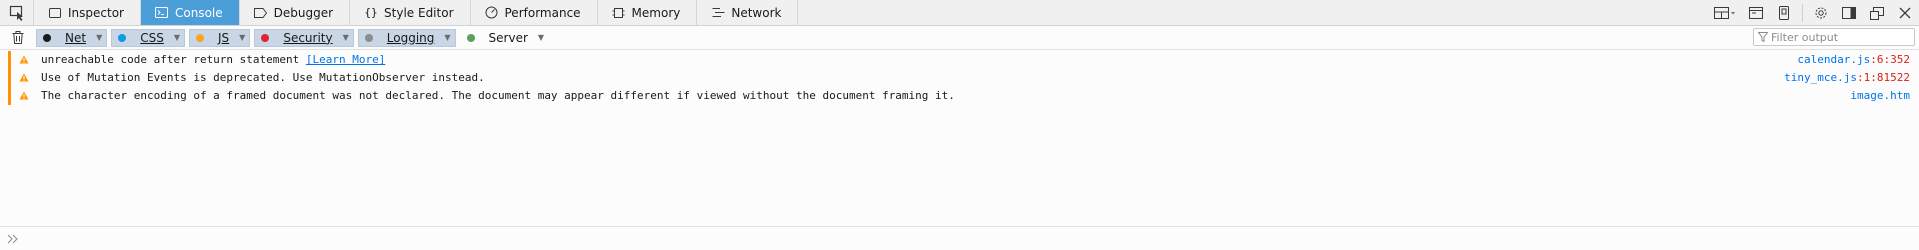 The image size is (1919, 250). I want to click on filter-button-security: Security ▼, so click(304, 37).